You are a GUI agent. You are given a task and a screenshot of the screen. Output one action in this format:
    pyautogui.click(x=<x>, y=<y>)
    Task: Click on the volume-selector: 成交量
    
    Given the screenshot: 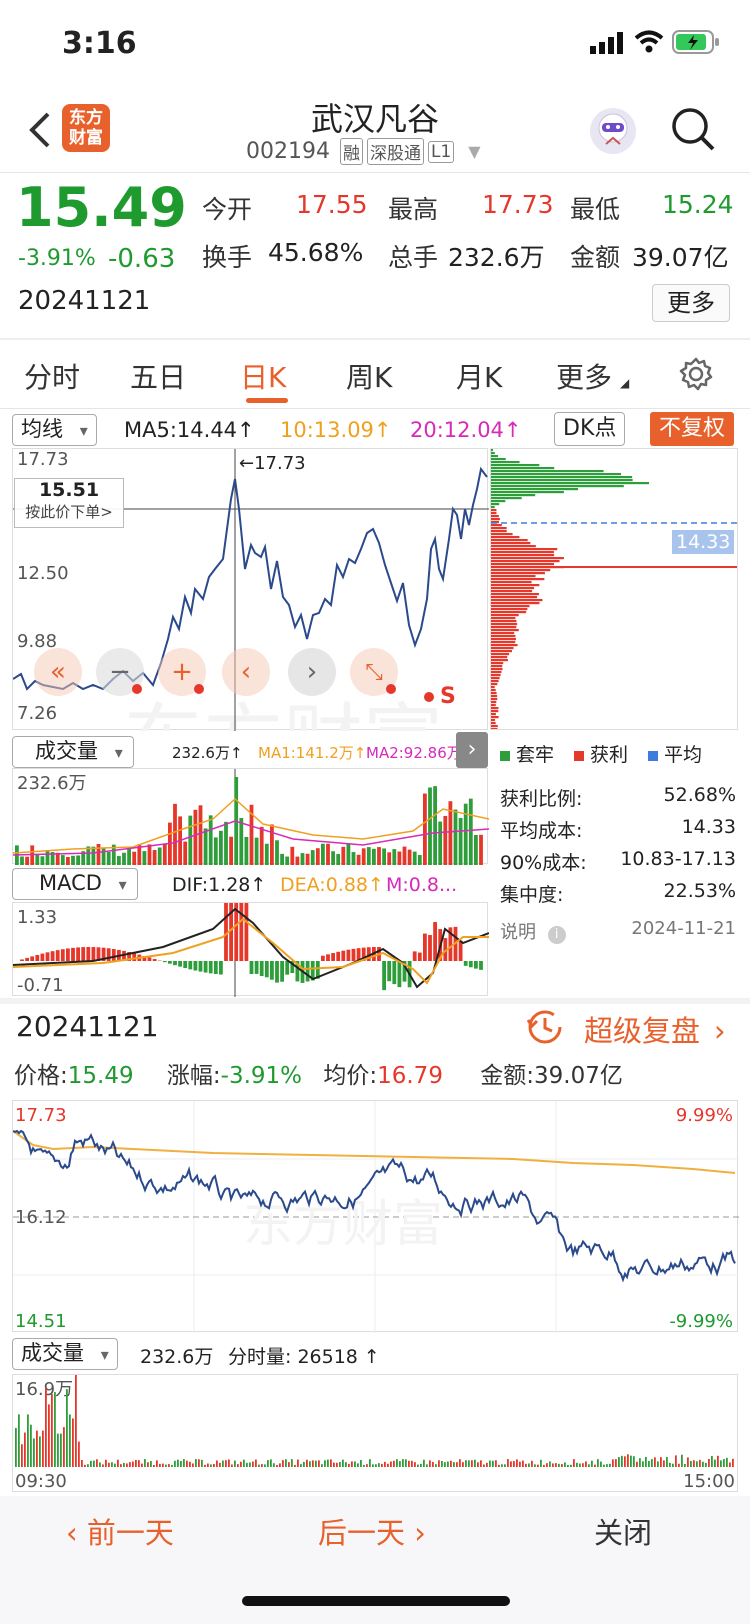 What is the action you would take?
    pyautogui.click(x=73, y=752)
    